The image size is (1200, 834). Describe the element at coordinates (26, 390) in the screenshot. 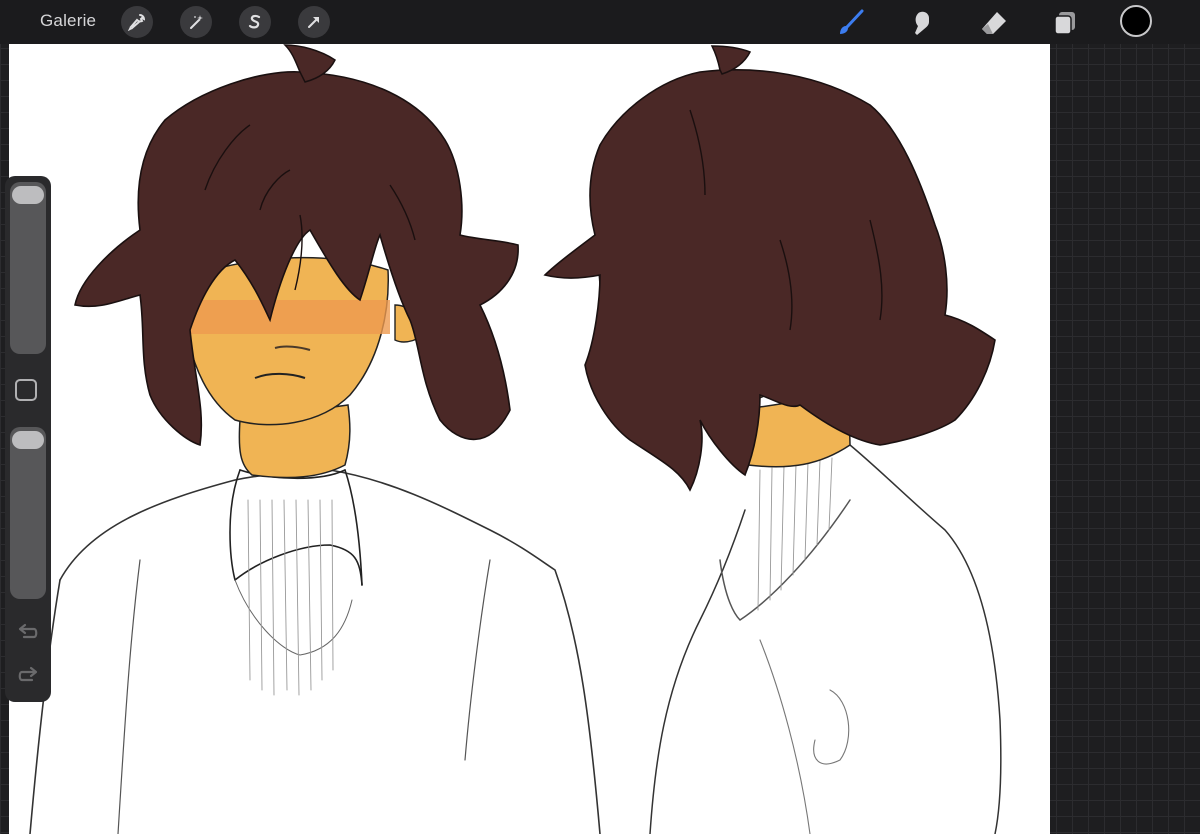

I see `modify-square-button` at that location.